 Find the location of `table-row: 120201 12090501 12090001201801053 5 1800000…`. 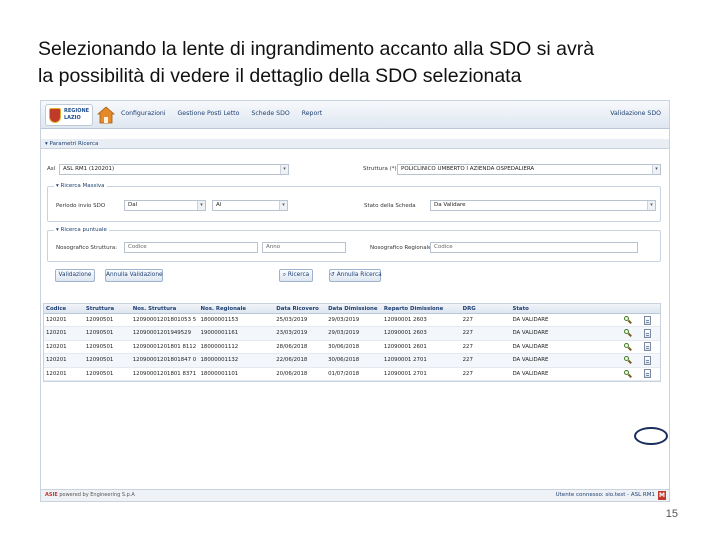

table-row: 120201 12090501 12090001201801053 5 1800000… is located at coordinates (352, 321).